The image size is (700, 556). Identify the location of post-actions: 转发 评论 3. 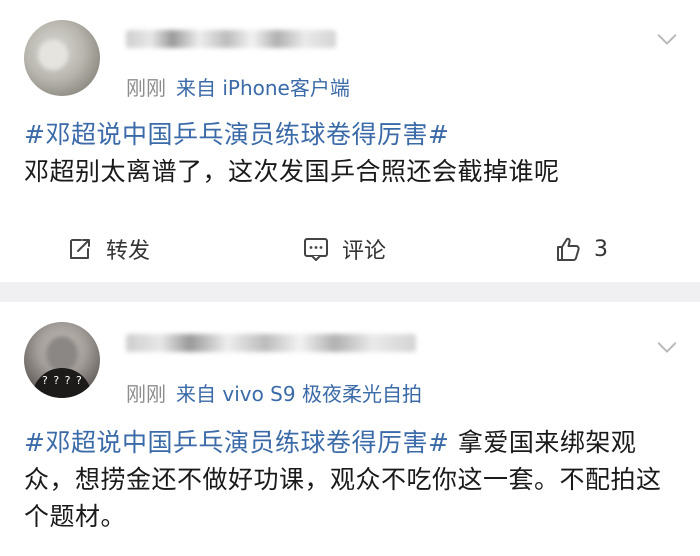
(350, 249).